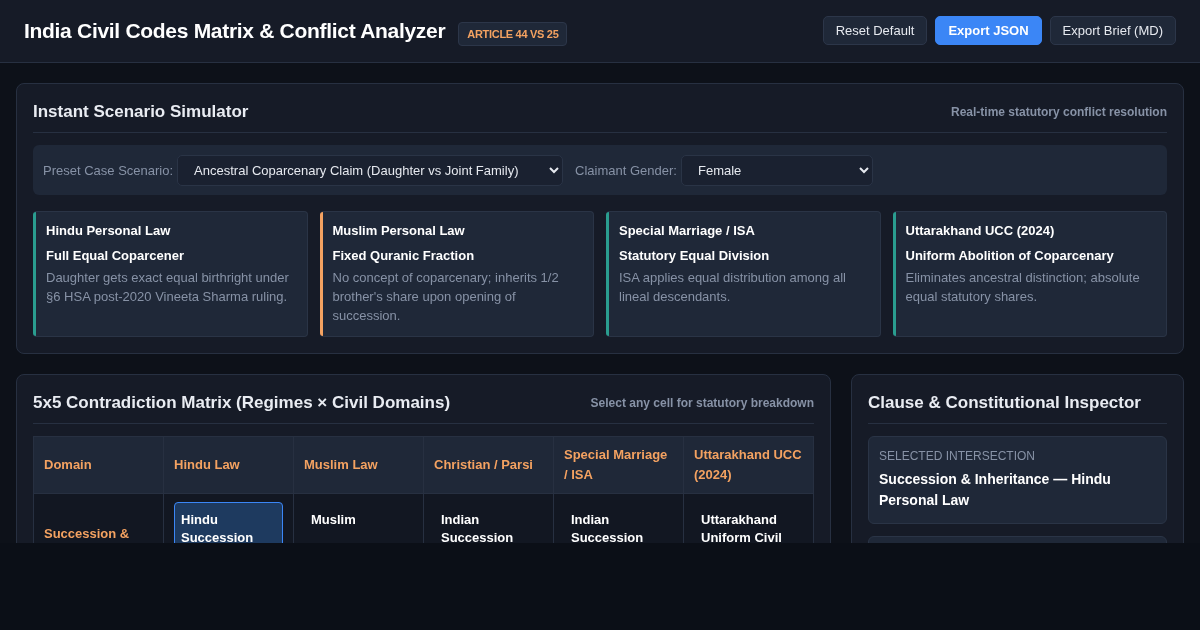 This screenshot has width=1200, height=630. I want to click on app-title: India Civil Codes Matrix & Conflict Analyzer, so click(235, 31).